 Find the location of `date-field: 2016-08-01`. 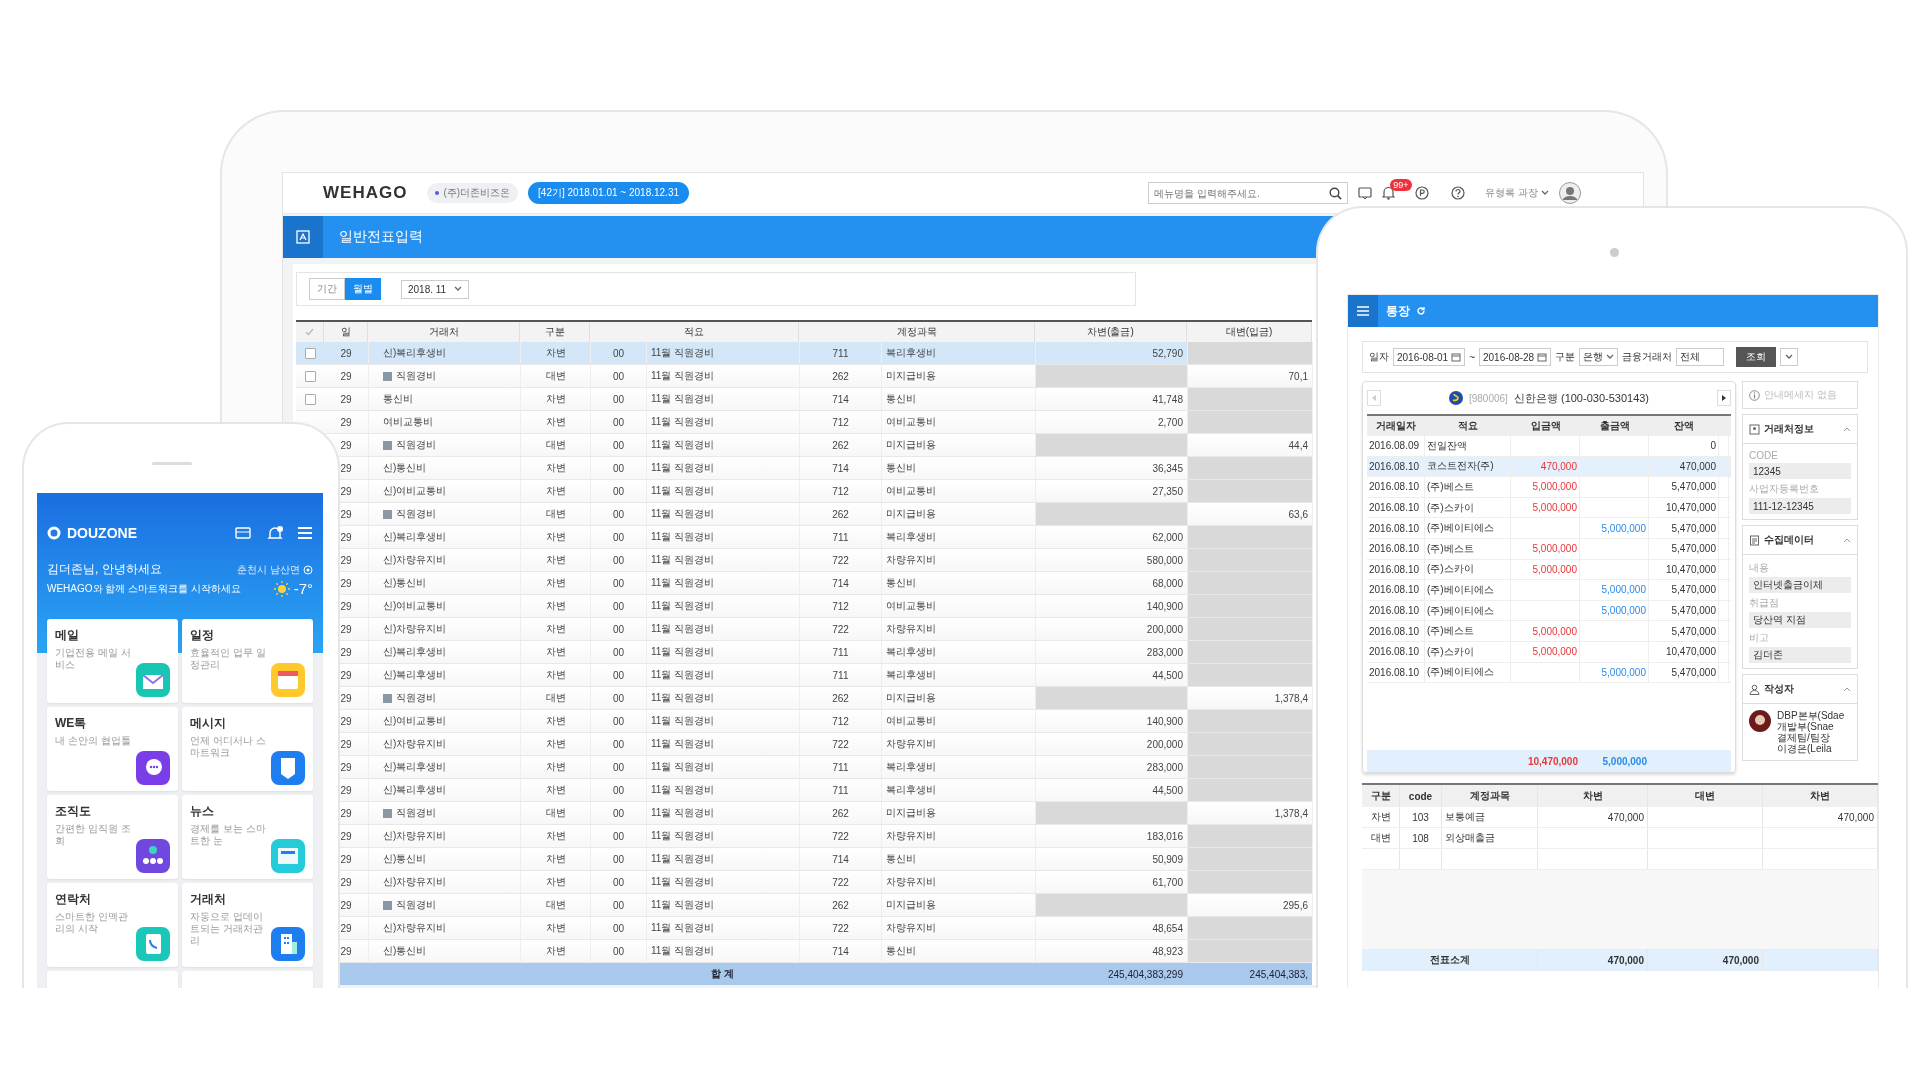

date-field: 2016-08-01 is located at coordinates (1429, 357).